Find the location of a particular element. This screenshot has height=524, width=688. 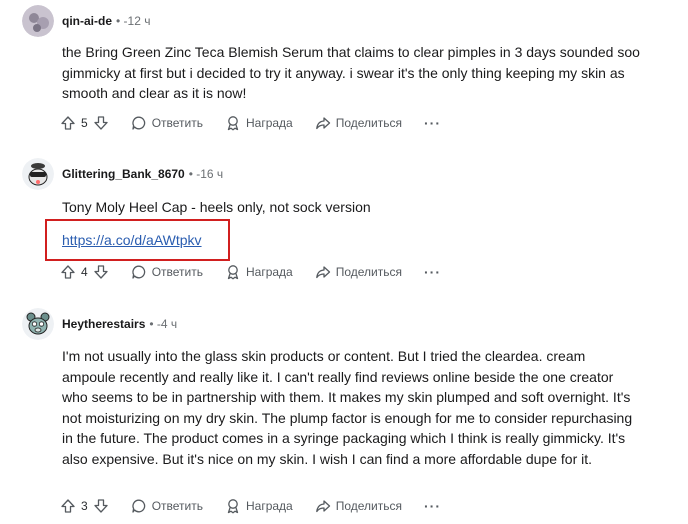

comment-header: Heytherestairs • -4 ч is located at coordinates (99, 324).